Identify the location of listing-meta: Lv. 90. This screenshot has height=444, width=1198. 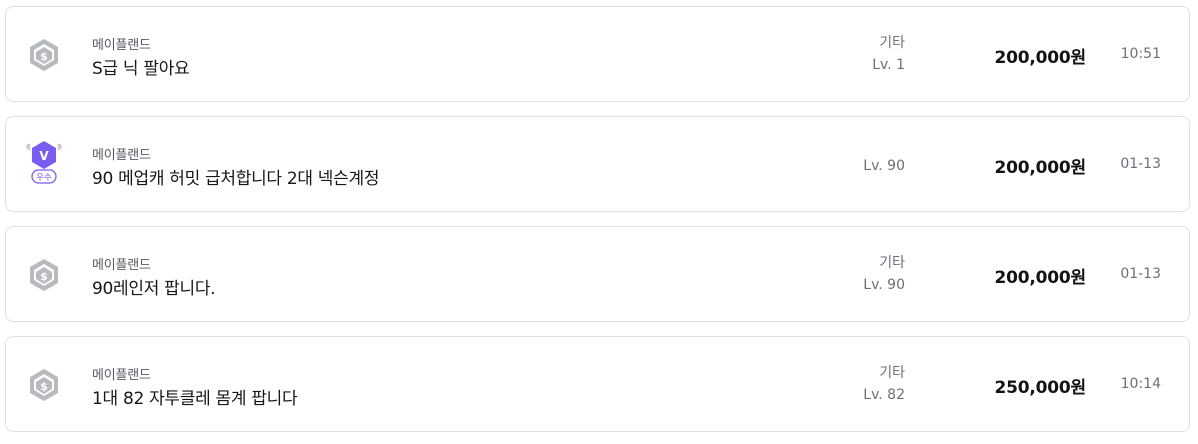
(884, 166).